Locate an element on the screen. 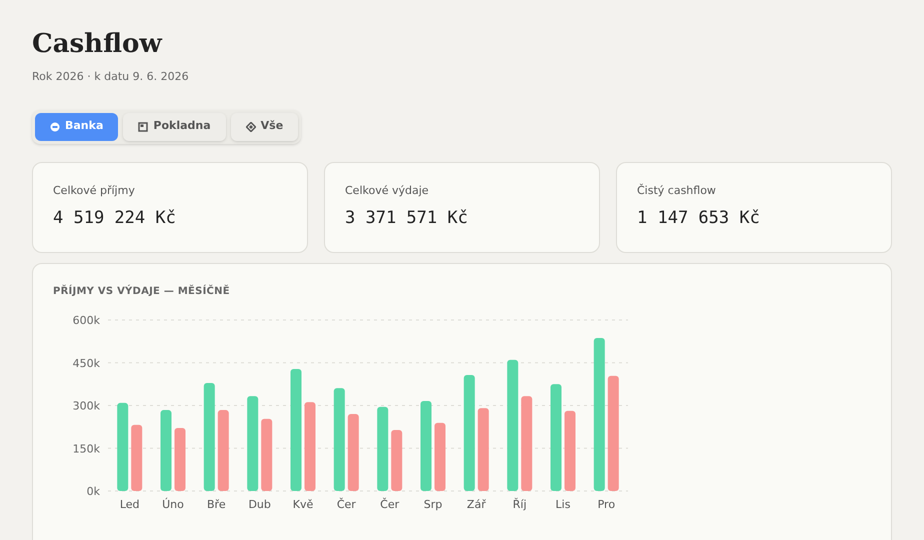 The image size is (924, 540). axis-label: Dub is located at coordinates (259, 504).